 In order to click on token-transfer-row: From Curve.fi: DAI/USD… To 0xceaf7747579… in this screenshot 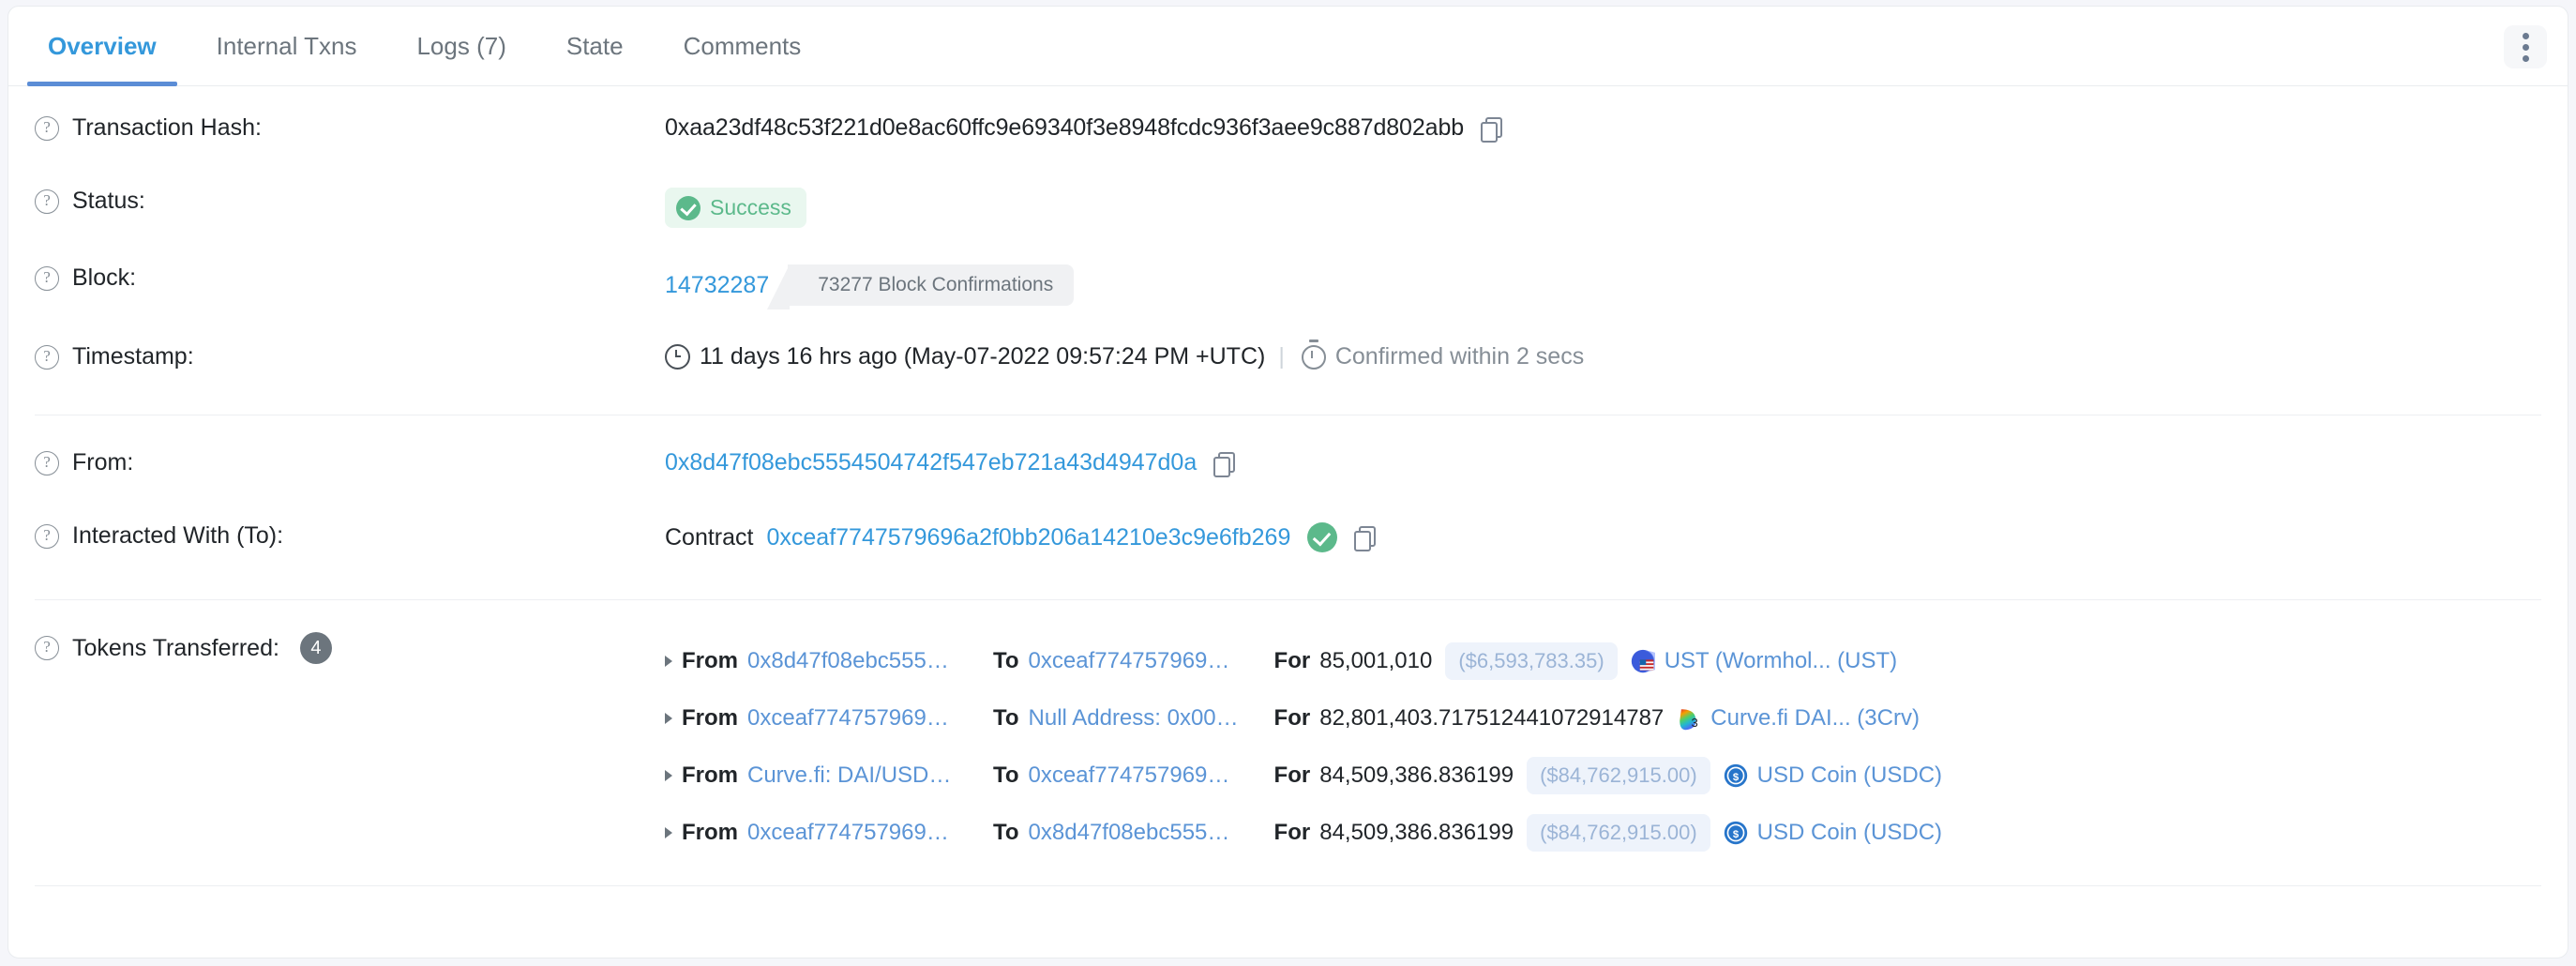, I will do `click(1303, 775)`.